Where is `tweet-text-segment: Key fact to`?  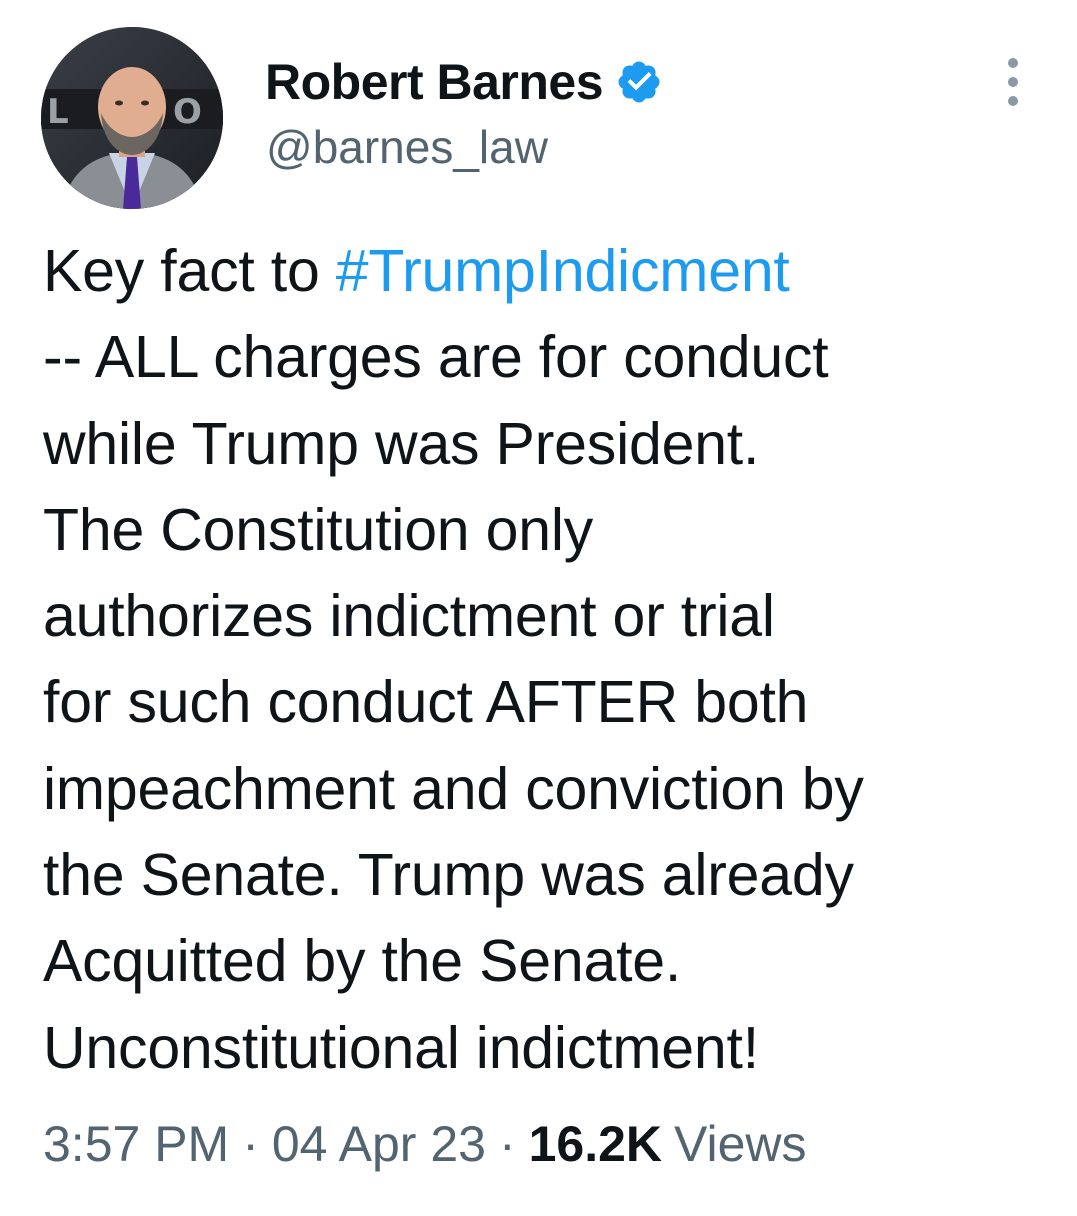 tweet-text-segment: Key fact to is located at coordinates (189, 271).